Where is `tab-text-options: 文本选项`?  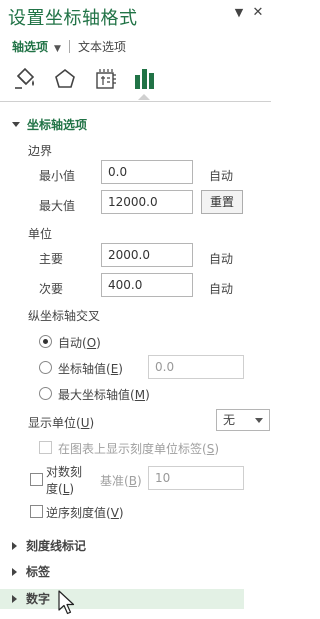
tab-text-options: 文本选项 is located at coordinates (102, 47).